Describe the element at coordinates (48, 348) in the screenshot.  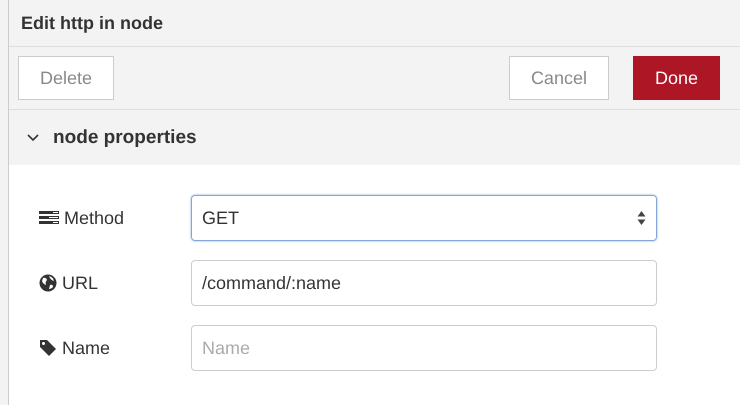
I see `tag-icon` at that location.